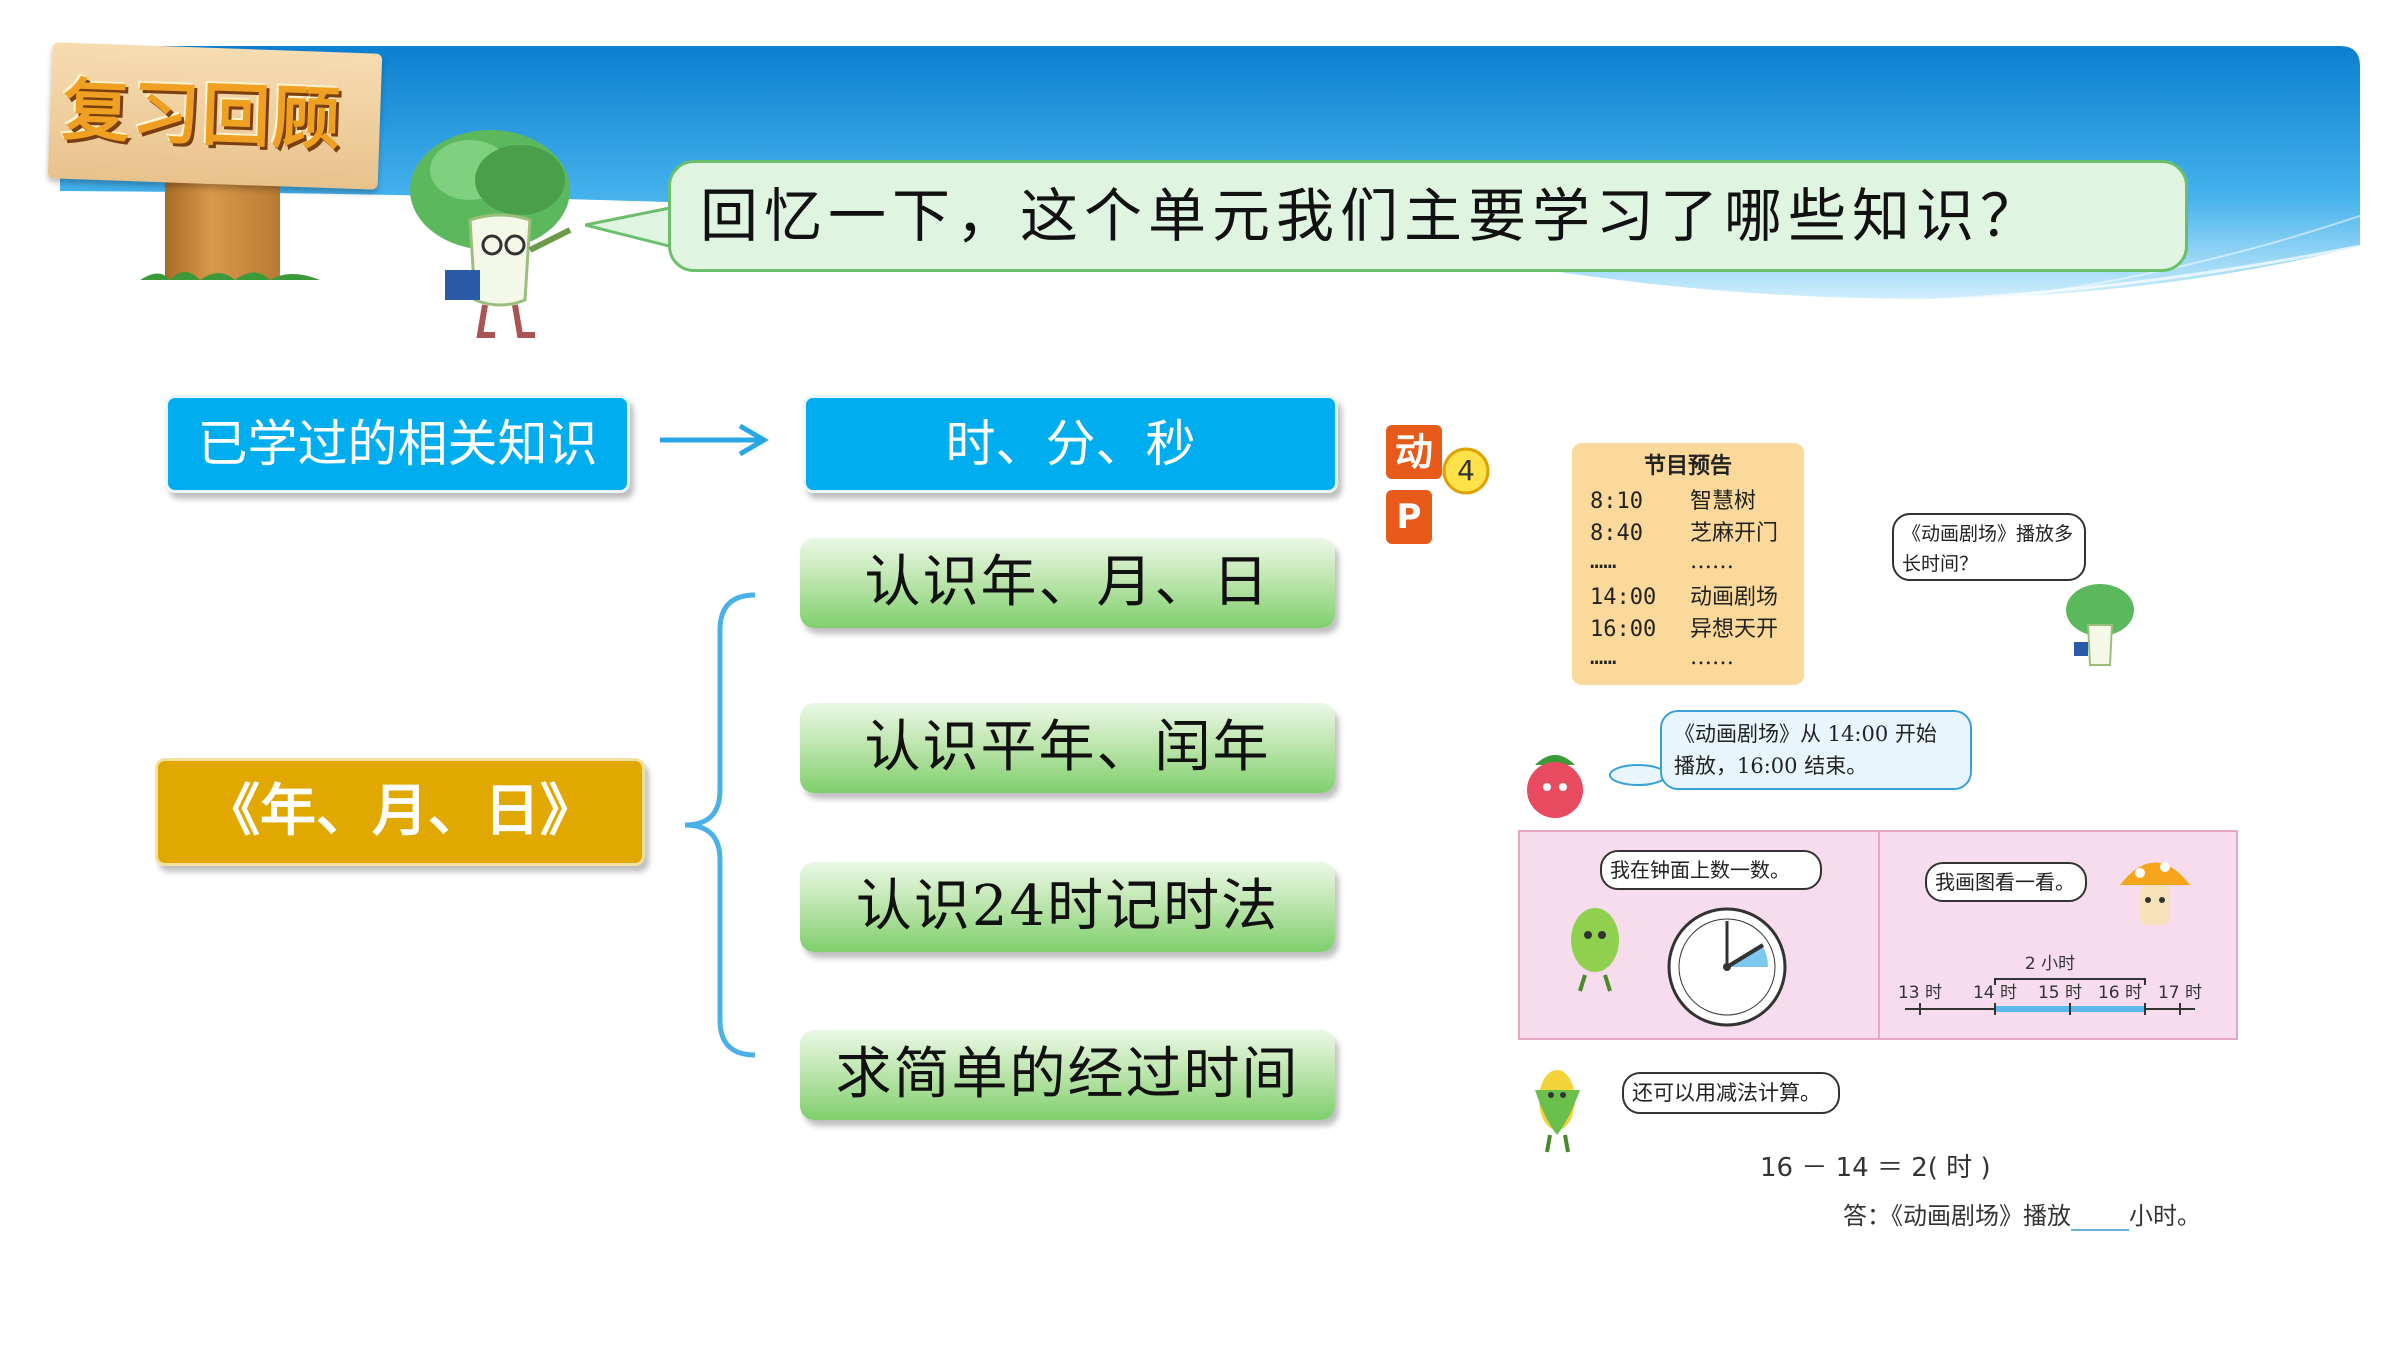 Image resolution: width=2400 pixels, height=1350 pixels. Describe the element at coordinates (1879, 935) in the screenshot. I see `panel-divider` at that location.